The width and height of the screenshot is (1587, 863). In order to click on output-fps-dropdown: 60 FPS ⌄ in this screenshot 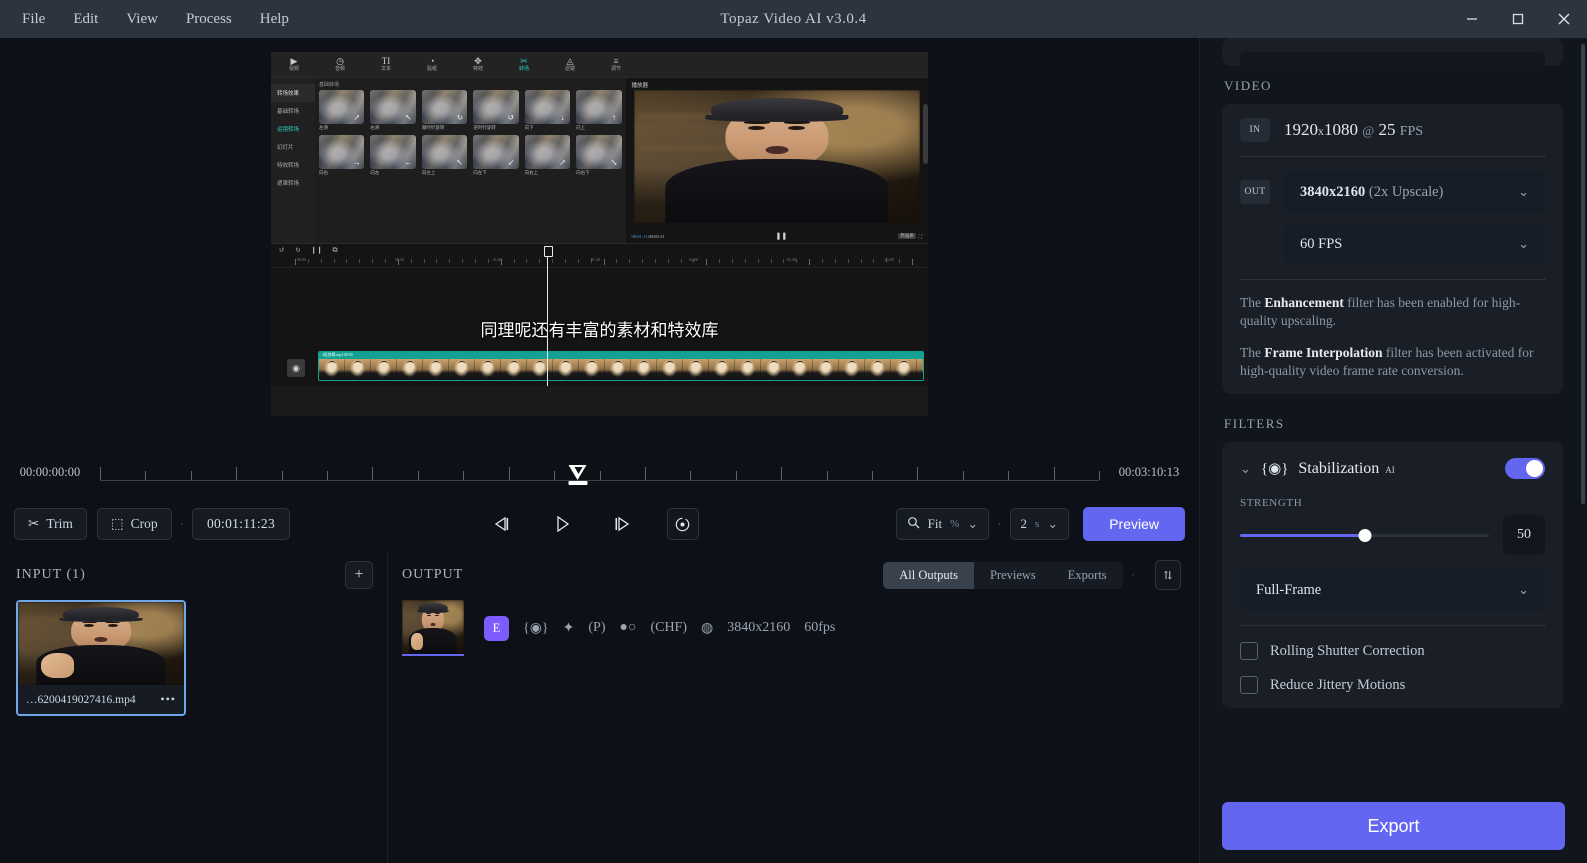, I will do `click(1414, 244)`.